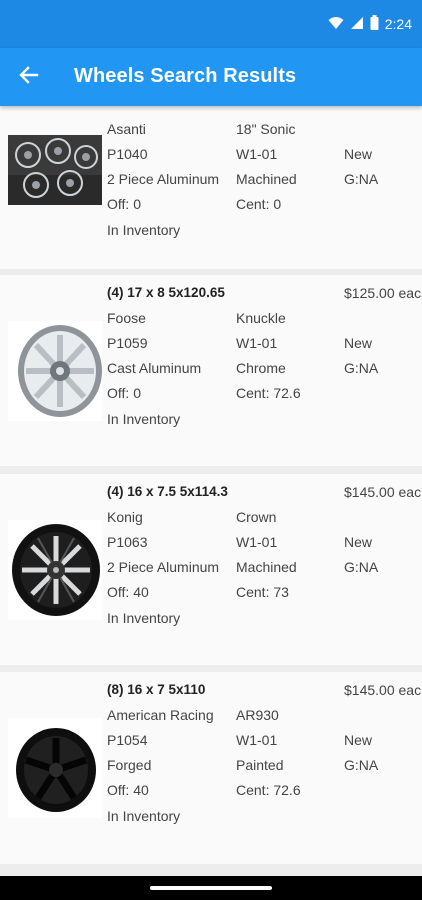  What do you see at coordinates (166, 292) in the screenshot?
I see `size-header: (4) 17 x 8 5x120.65` at bounding box center [166, 292].